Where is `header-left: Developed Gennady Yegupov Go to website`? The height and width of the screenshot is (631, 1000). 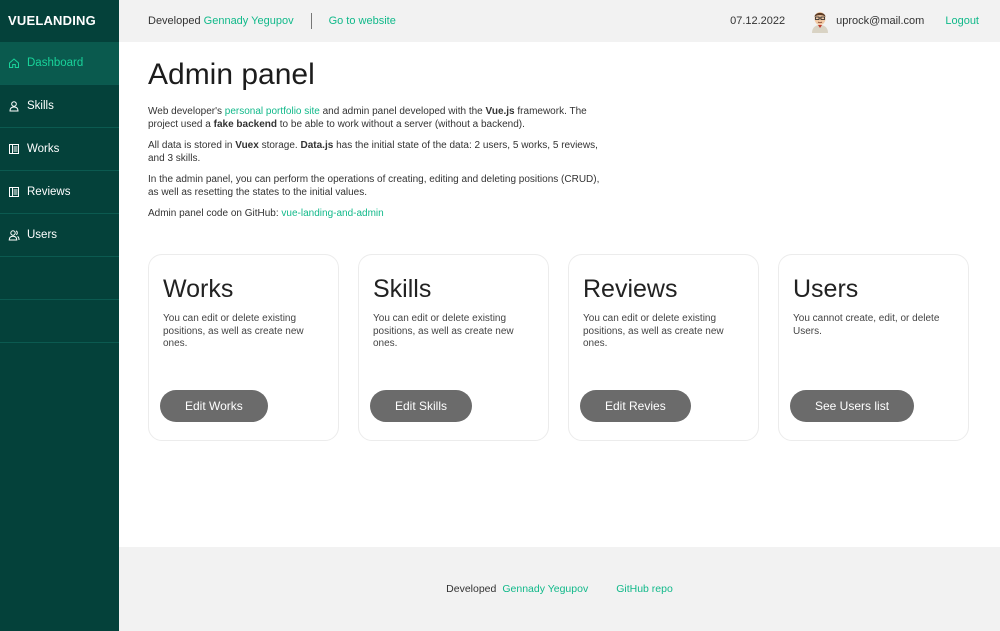 header-left: Developed Gennady Yegupov Go to website is located at coordinates (272, 21).